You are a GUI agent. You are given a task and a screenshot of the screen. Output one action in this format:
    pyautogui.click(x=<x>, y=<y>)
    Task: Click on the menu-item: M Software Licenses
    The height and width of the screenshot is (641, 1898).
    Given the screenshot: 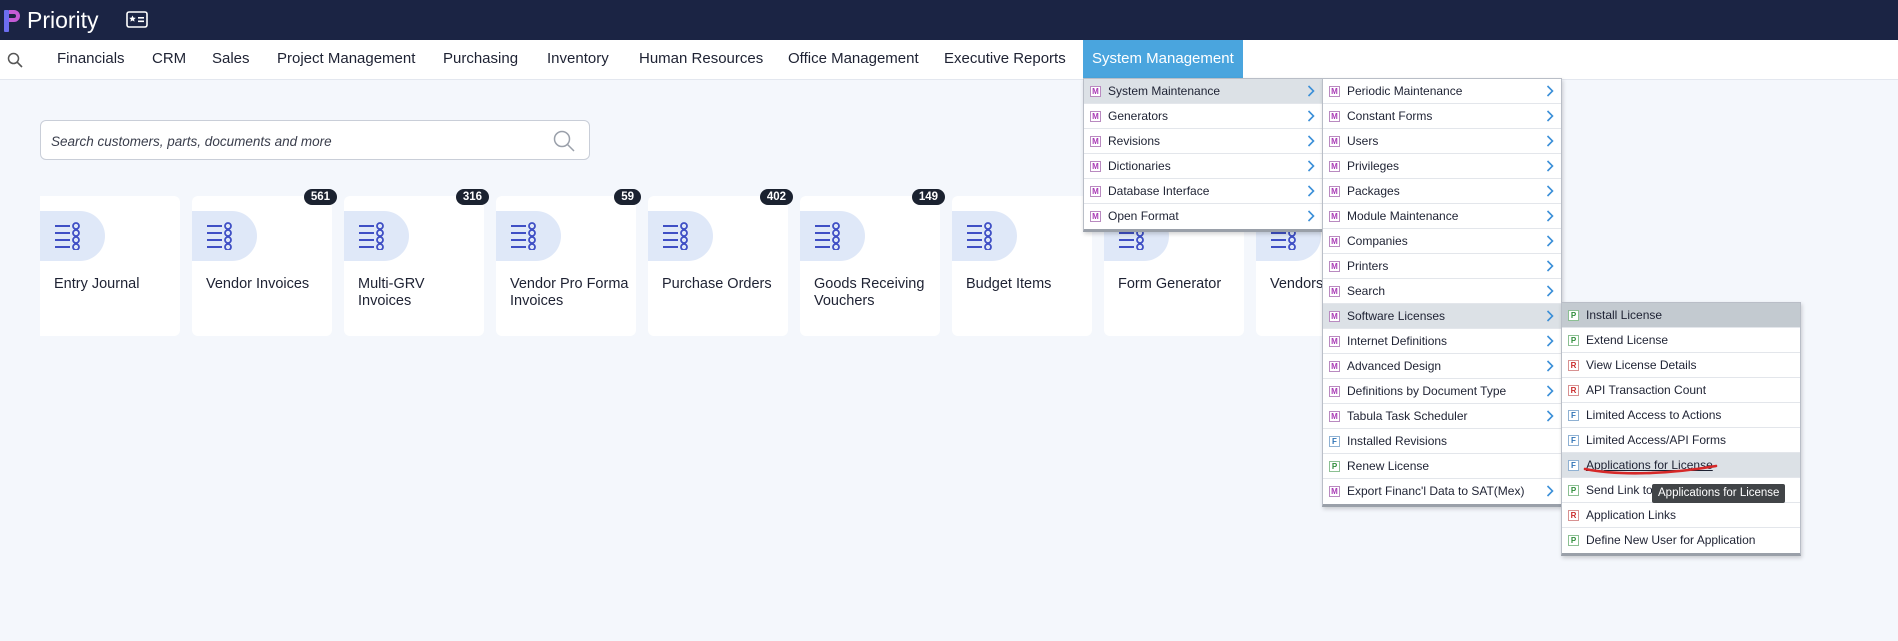 What is the action you would take?
    pyautogui.click(x=1442, y=316)
    